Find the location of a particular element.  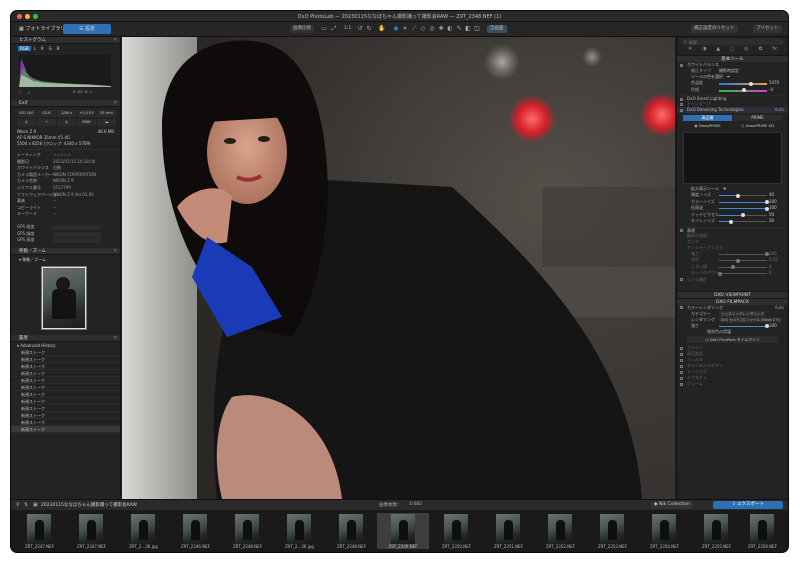

deepprime-xd-option: ○ DeepPRIME XD is located at coordinates (757, 125).